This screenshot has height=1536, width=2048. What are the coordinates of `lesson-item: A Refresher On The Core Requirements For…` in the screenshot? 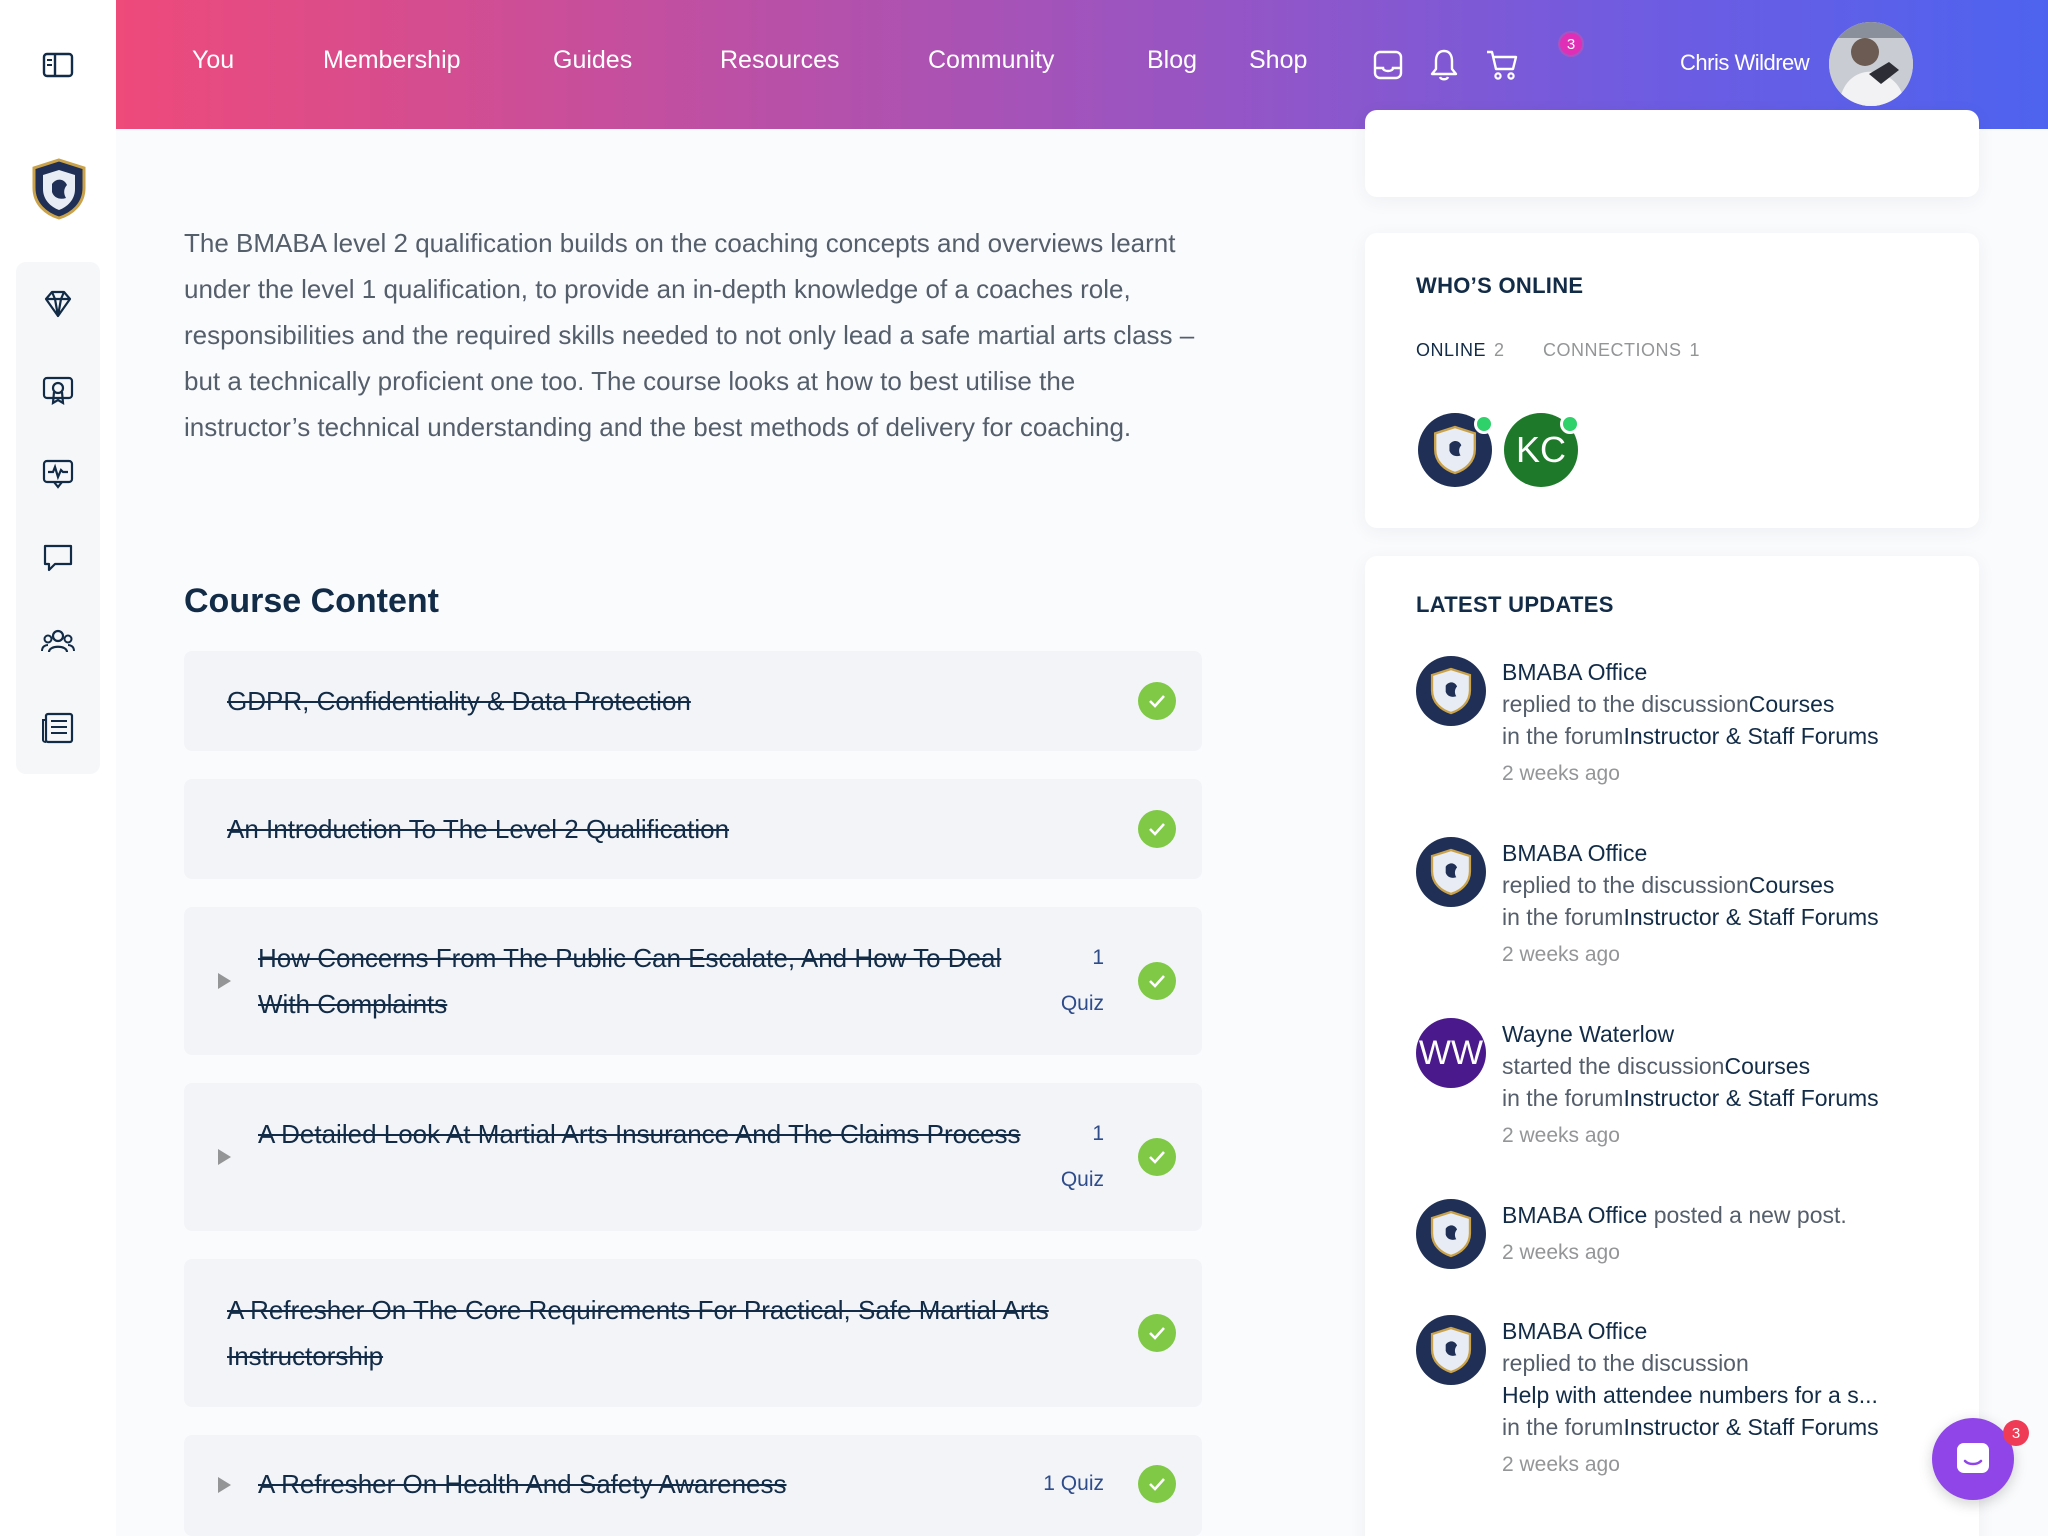 It's located at (693, 1333).